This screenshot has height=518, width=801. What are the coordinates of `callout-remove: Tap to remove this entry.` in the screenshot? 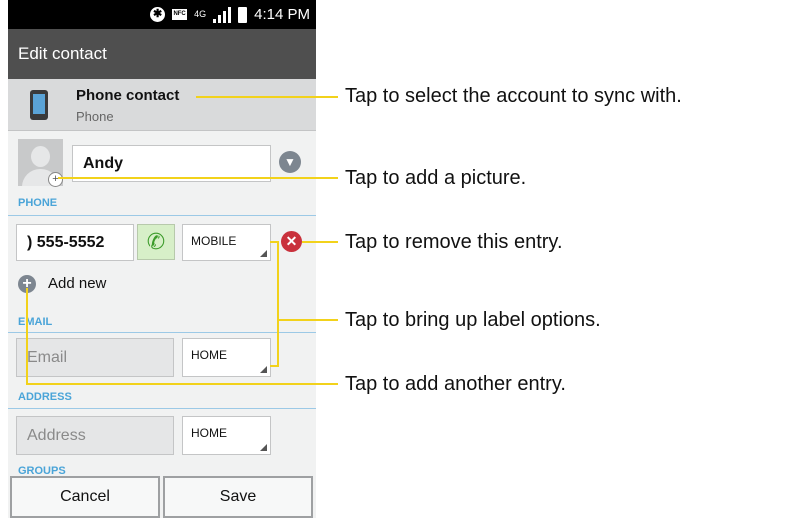 It's located at (454, 242).